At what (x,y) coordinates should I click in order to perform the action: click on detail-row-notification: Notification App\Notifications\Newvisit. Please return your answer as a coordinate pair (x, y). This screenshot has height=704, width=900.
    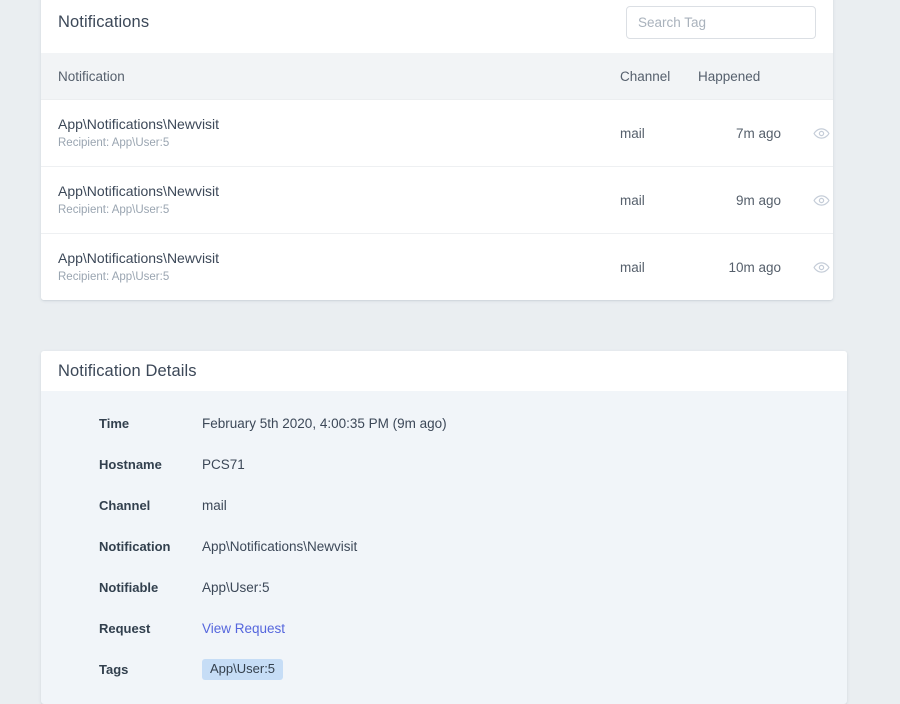
    Looking at the image, I should click on (444, 546).